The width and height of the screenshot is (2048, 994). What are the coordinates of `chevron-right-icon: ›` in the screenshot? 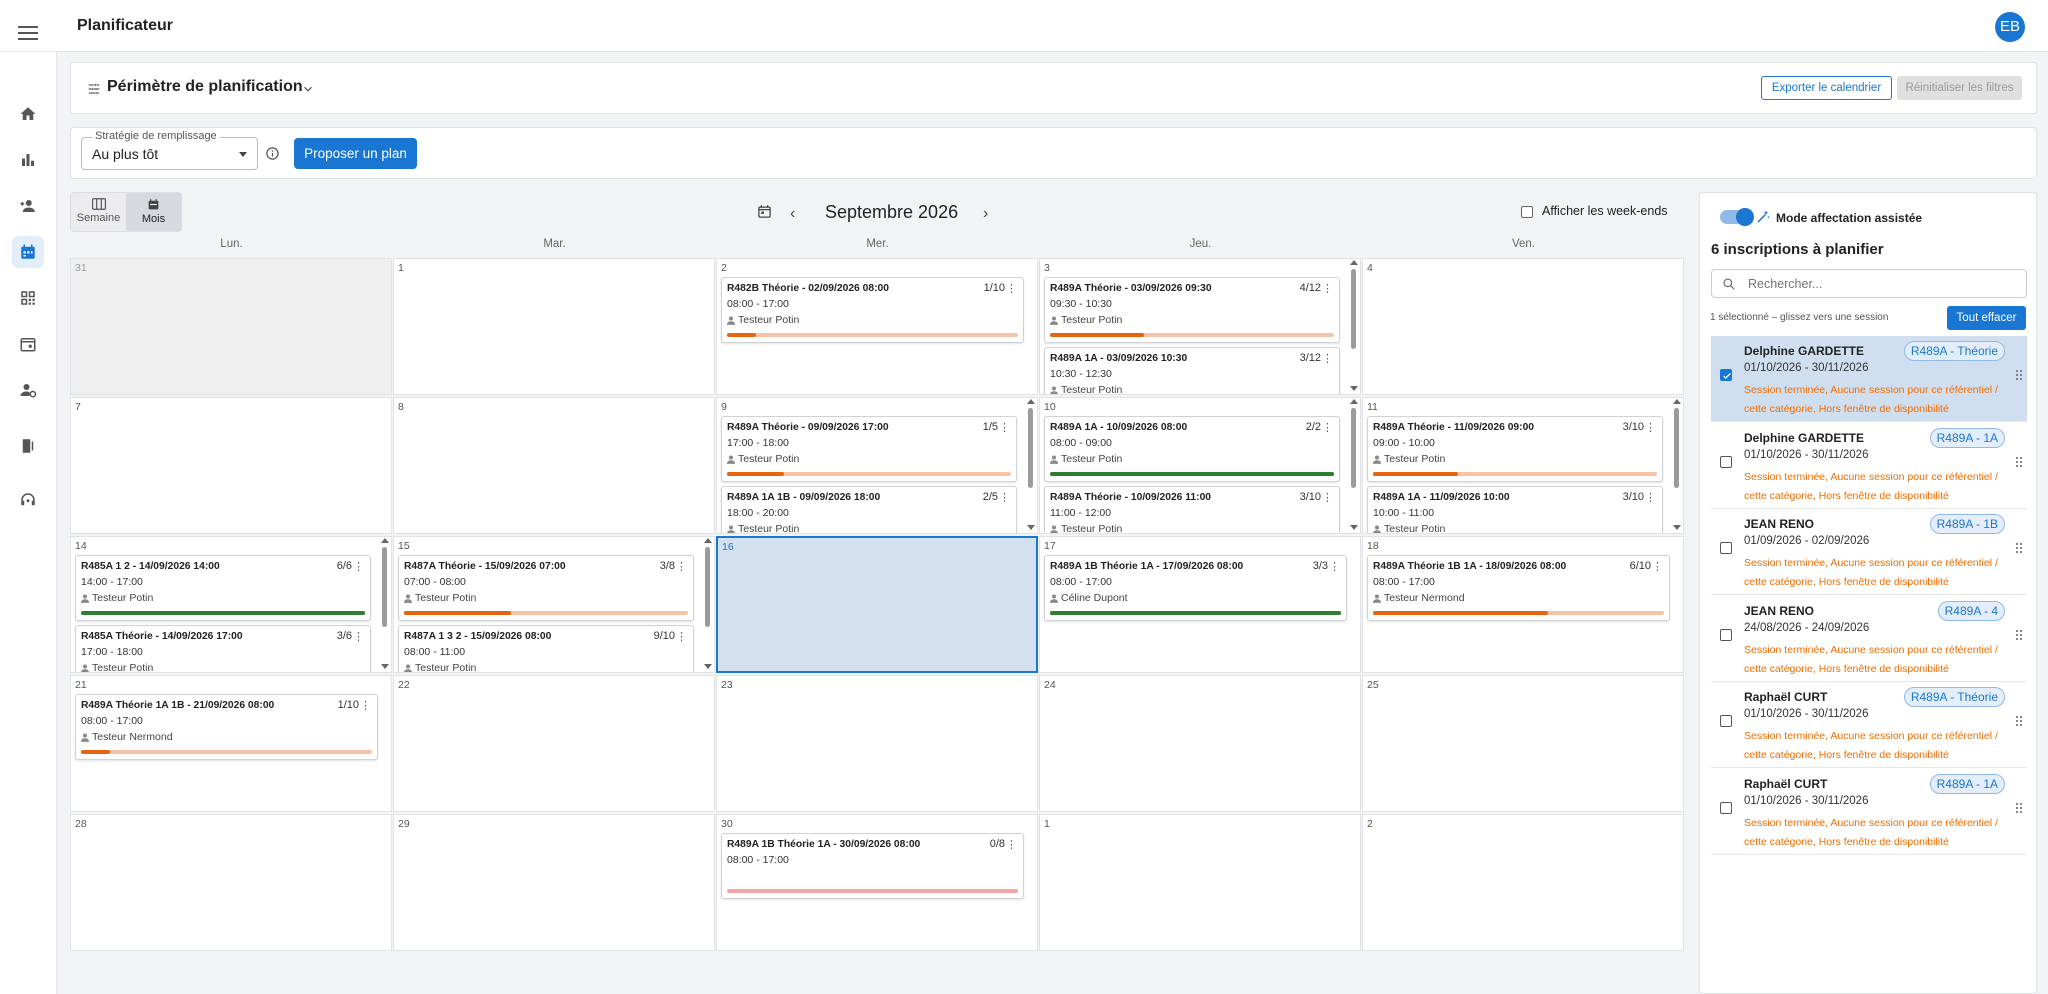 It's located at (985, 214).